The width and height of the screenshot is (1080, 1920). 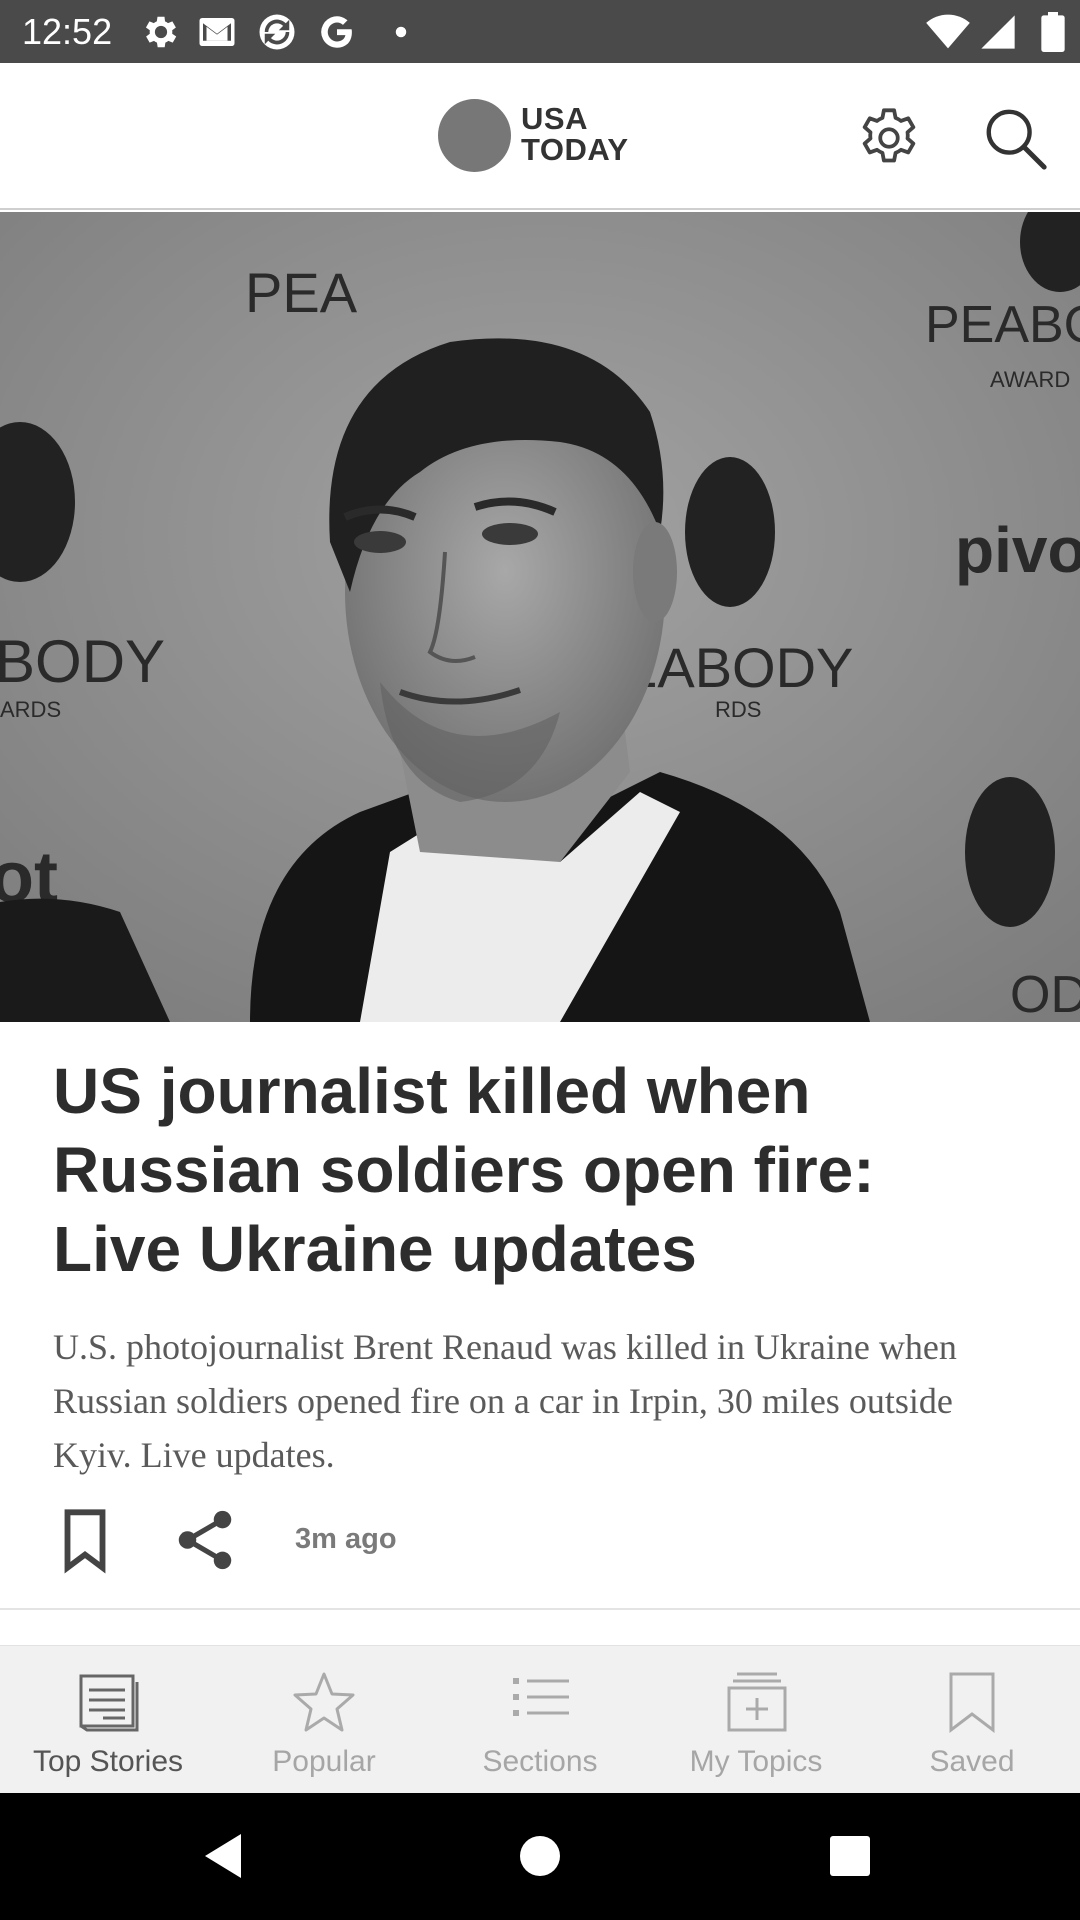 What do you see at coordinates (108, 1761) in the screenshot?
I see `tab-label: Top Stories` at bounding box center [108, 1761].